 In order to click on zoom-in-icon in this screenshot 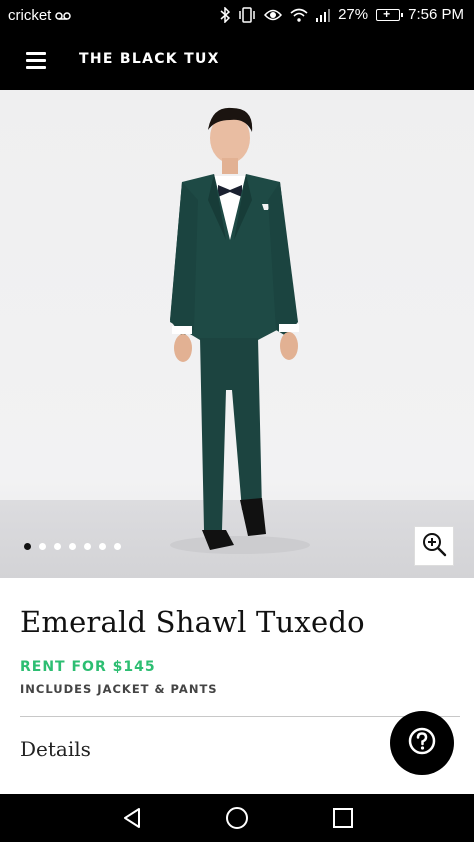, I will do `click(434, 546)`.